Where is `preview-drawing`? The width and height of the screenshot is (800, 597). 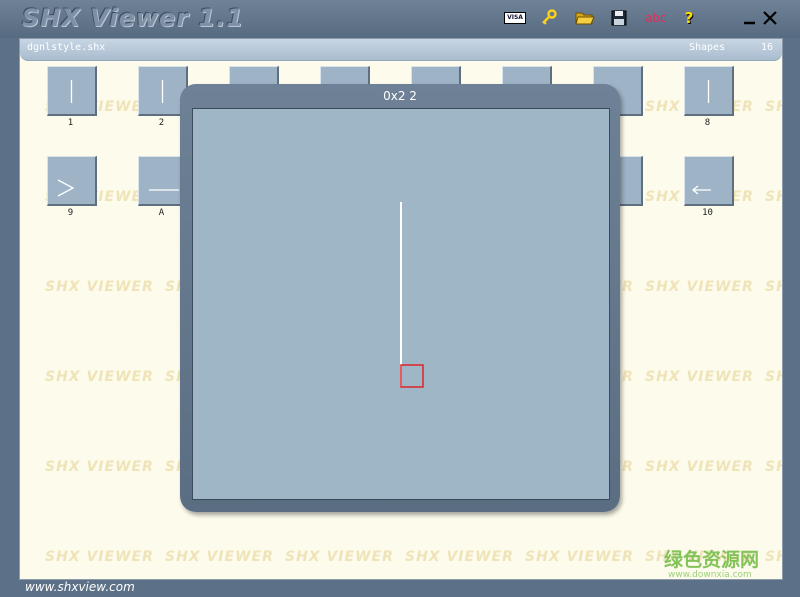
preview-drawing is located at coordinates (412, 295).